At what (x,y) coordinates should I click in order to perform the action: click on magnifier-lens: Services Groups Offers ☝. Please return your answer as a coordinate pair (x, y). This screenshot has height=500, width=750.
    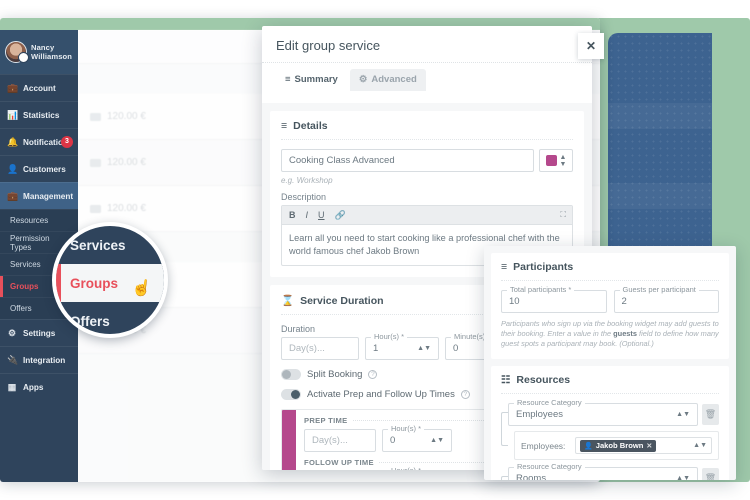
    Looking at the image, I should click on (110, 280).